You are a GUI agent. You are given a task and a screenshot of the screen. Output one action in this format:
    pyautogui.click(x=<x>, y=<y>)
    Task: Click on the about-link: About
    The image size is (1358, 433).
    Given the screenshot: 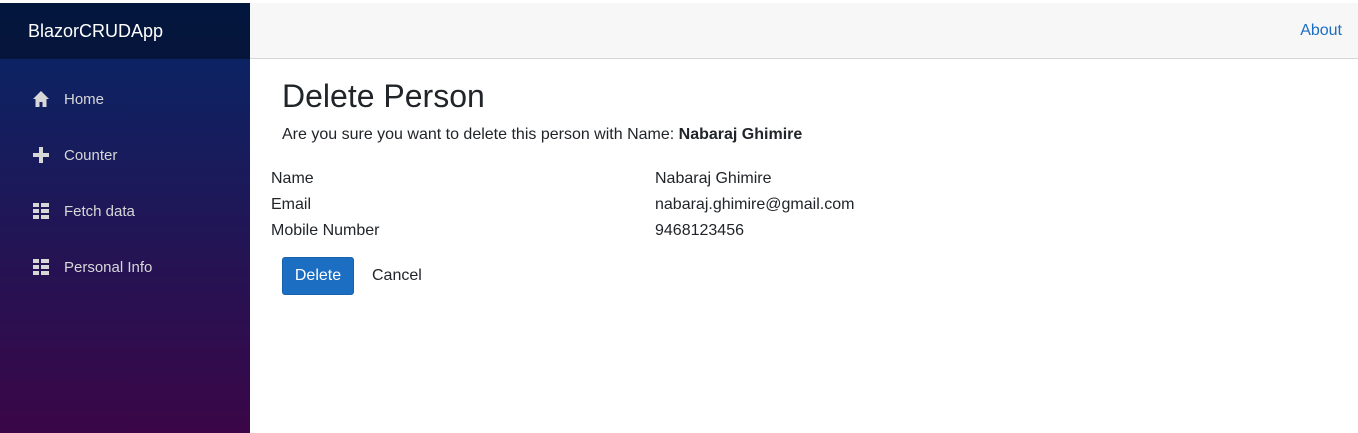 What is the action you would take?
    pyautogui.click(x=1321, y=31)
    